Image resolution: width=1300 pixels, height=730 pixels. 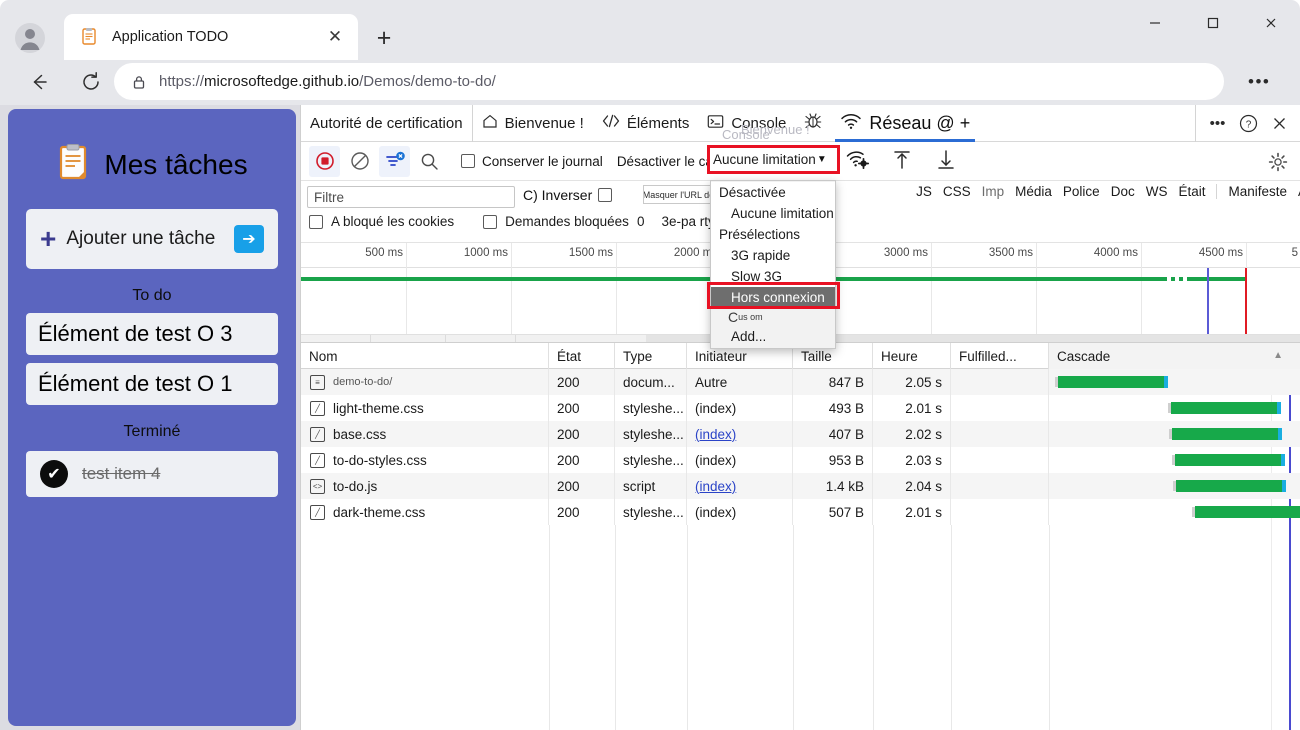 What do you see at coordinates (411, 197) in the screenshot?
I see `filter-input: Filtre` at bounding box center [411, 197].